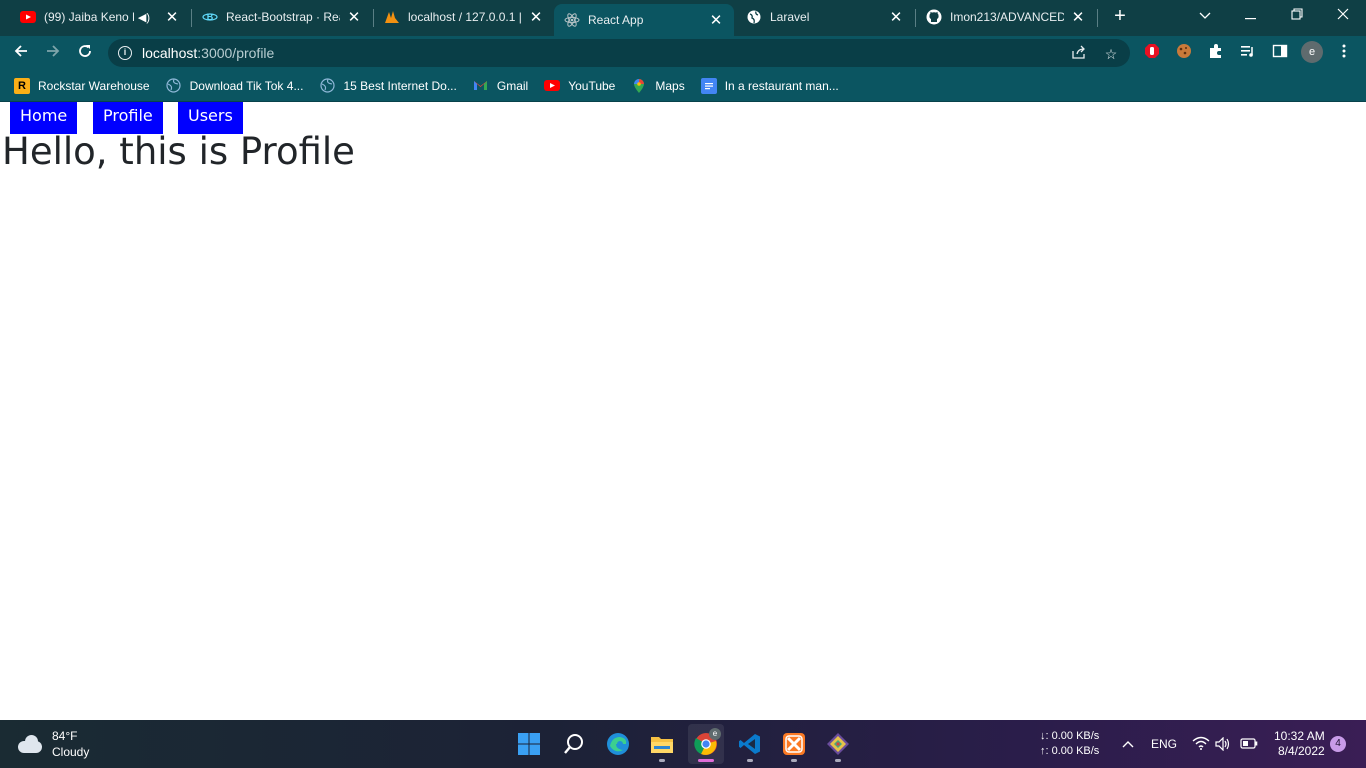  What do you see at coordinates (1111, 54) in the screenshot?
I see `bookmark-star-icon: ☆` at bounding box center [1111, 54].